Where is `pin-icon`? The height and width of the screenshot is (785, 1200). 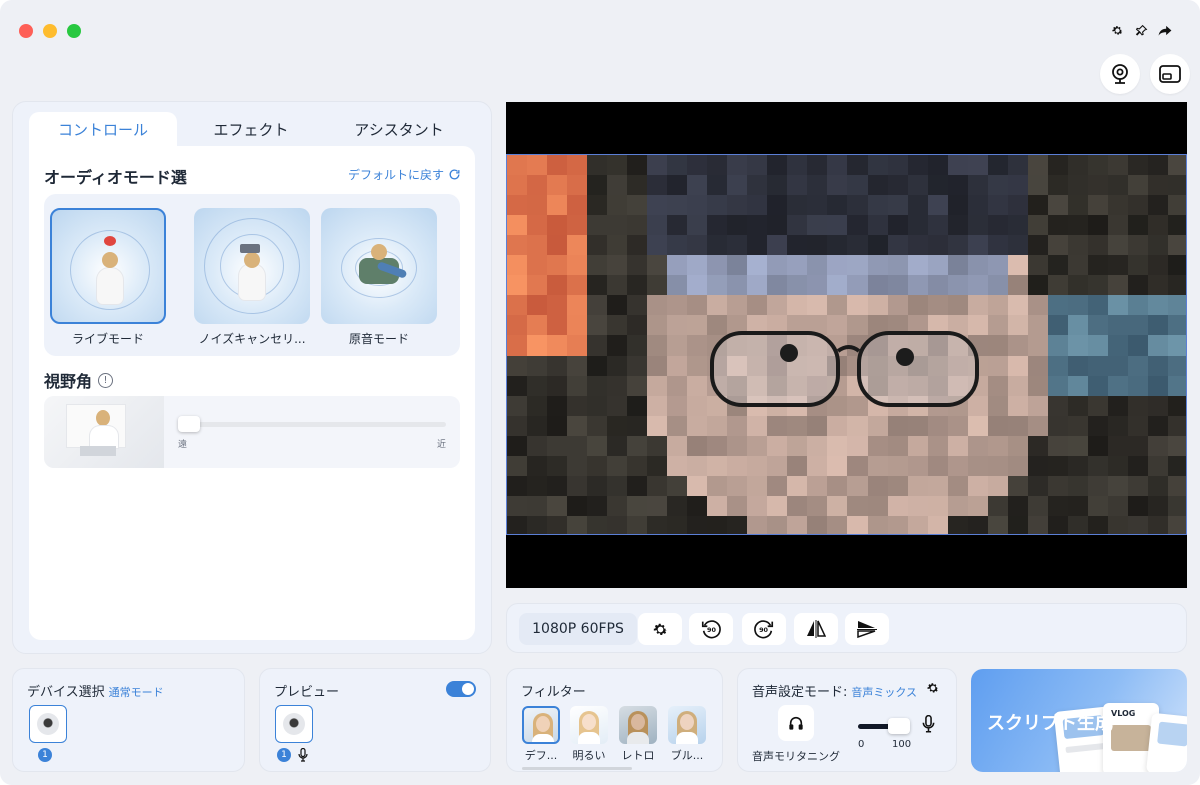 pin-icon is located at coordinates (1141, 30).